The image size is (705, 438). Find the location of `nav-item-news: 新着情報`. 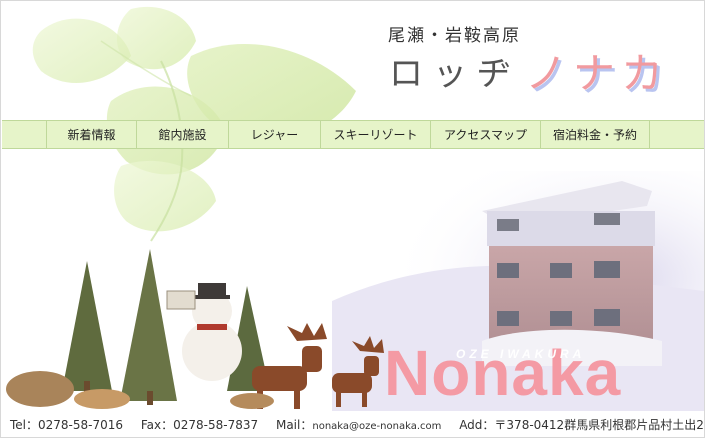

nav-item-news: 新着情報 is located at coordinates (91, 134).